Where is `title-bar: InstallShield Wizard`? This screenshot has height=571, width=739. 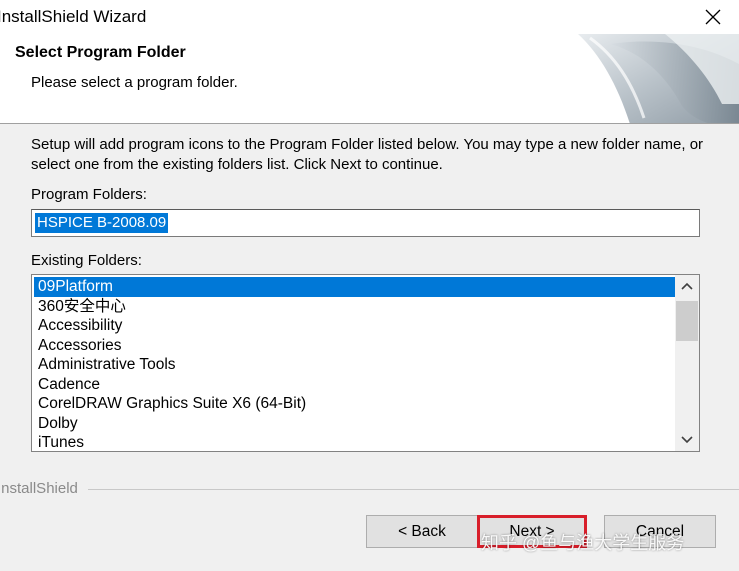
title-bar: InstallShield Wizard is located at coordinates (369, 17).